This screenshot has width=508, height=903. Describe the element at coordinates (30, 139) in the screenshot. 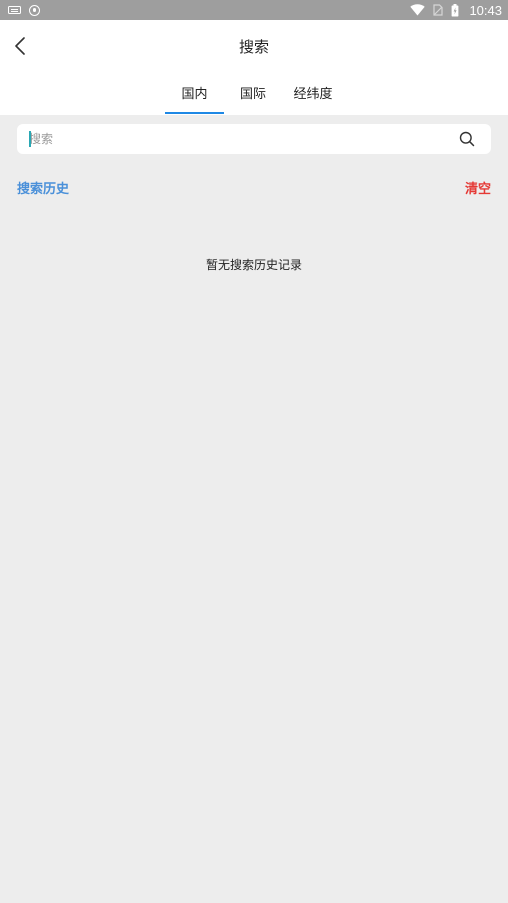

I see `text-cursor` at that location.